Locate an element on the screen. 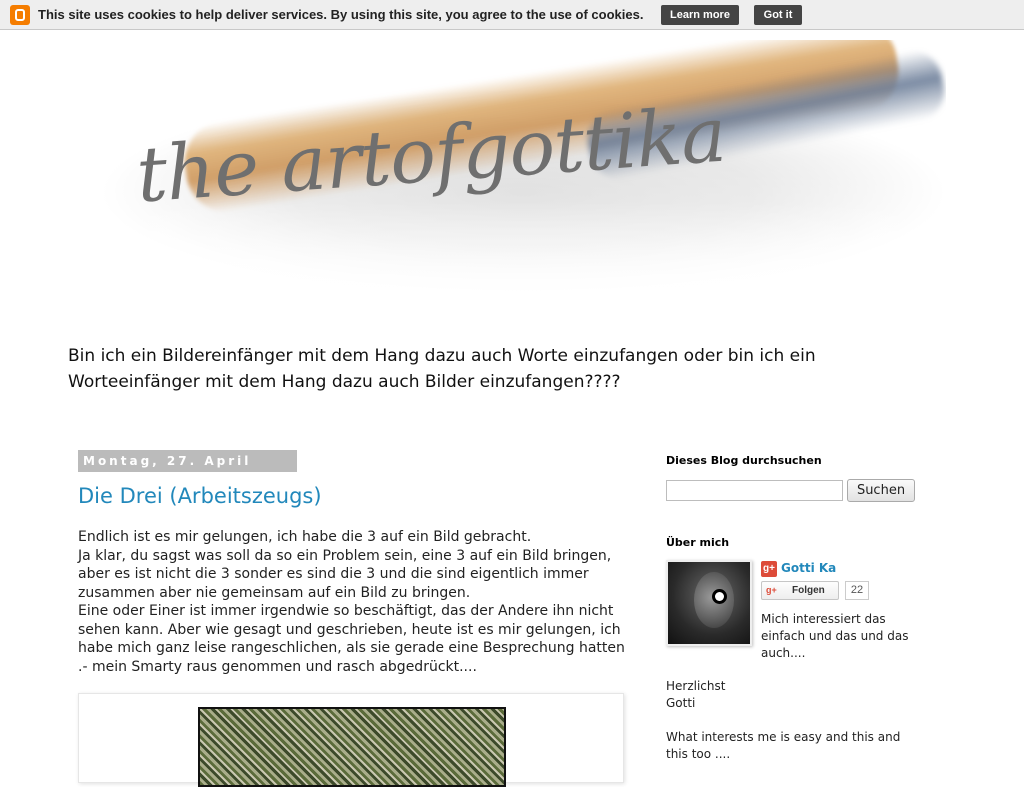 The height and width of the screenshot is (787, 1024). follow-label: Folgen is located at coordinates (808, 590).